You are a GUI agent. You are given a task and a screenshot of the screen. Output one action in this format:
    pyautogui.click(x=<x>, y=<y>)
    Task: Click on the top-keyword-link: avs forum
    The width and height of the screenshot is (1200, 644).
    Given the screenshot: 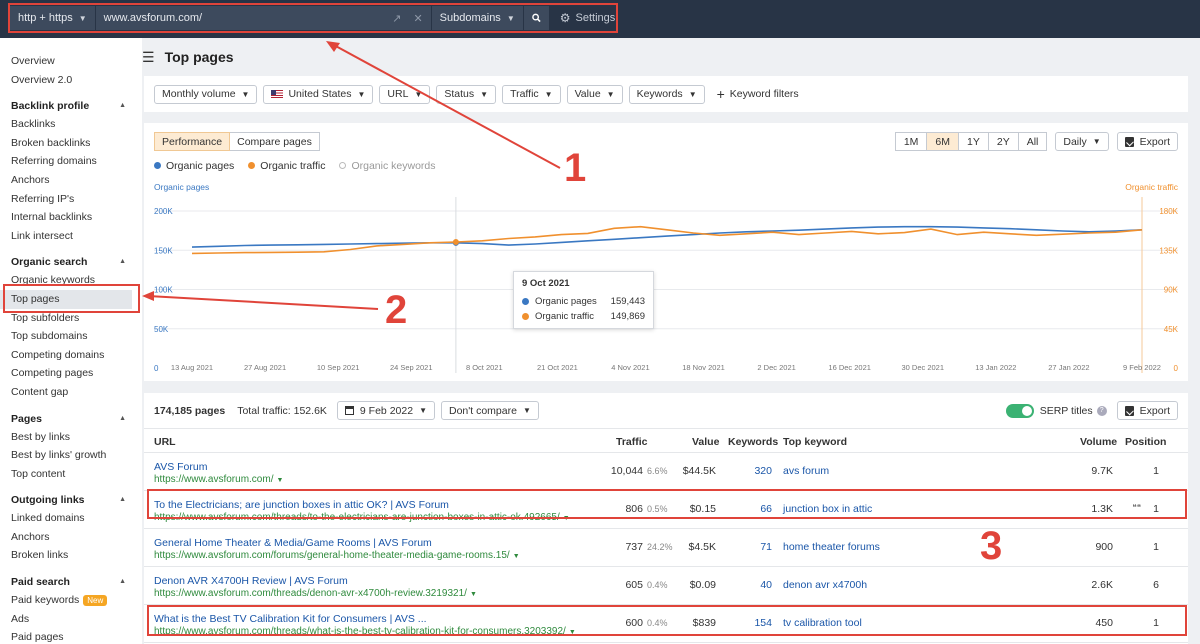 What is the action you would take?
    pyautogui.click(x=806, y=471)
    